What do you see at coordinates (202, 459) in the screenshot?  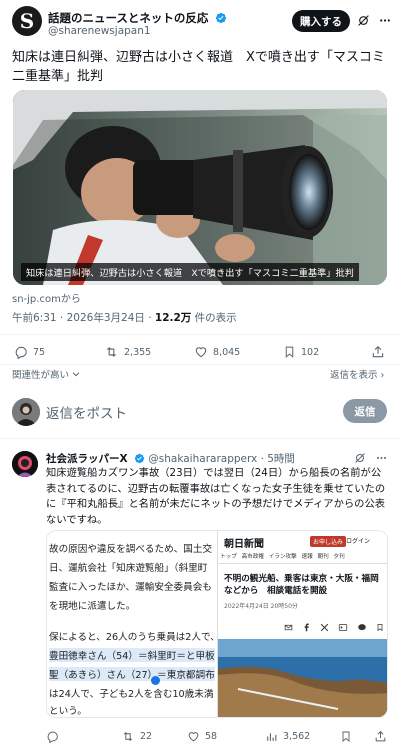 I see `reply-author-handle: @shakaihararapperx` at bounding box center [202, 459].